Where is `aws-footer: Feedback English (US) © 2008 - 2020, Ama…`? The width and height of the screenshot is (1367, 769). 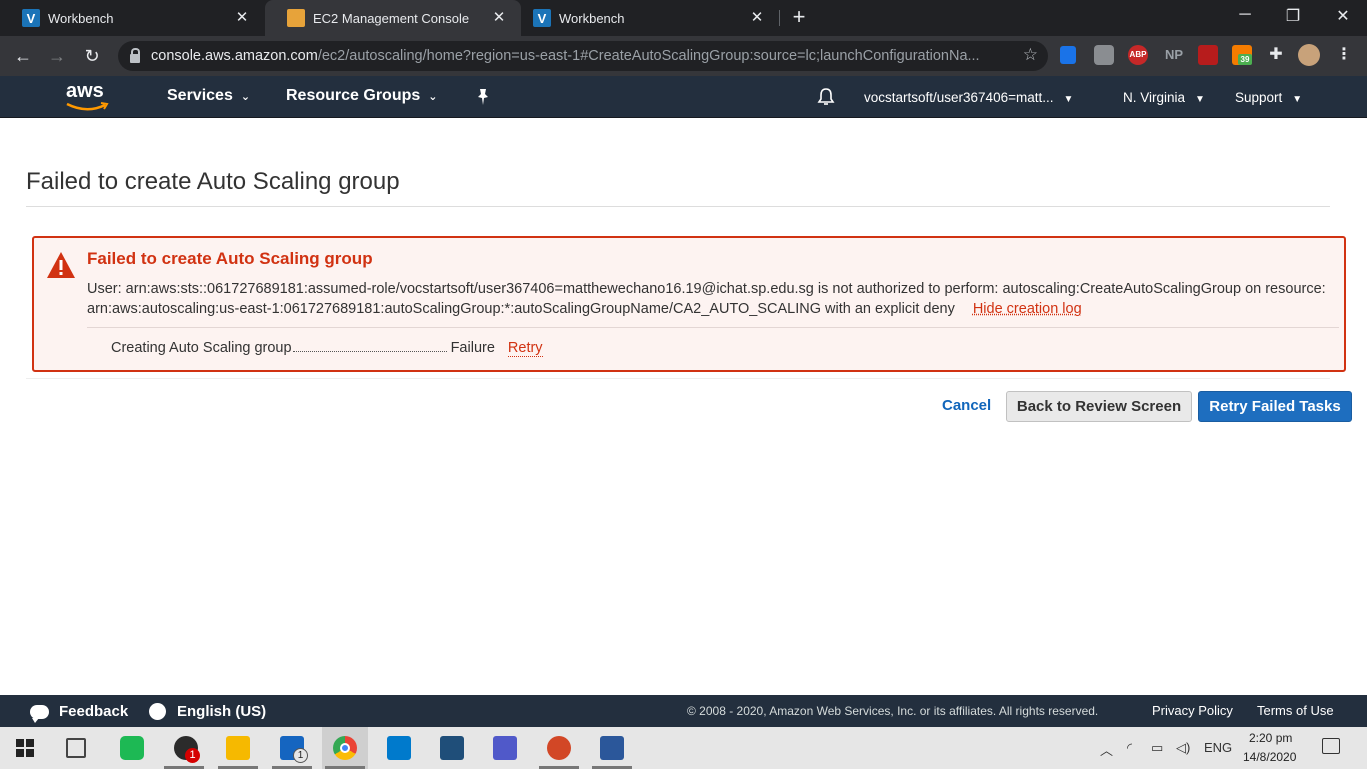 aws-footer: Feedback English (US) © 2008 - 2020, Ama… is located at coordinates (683, 711).